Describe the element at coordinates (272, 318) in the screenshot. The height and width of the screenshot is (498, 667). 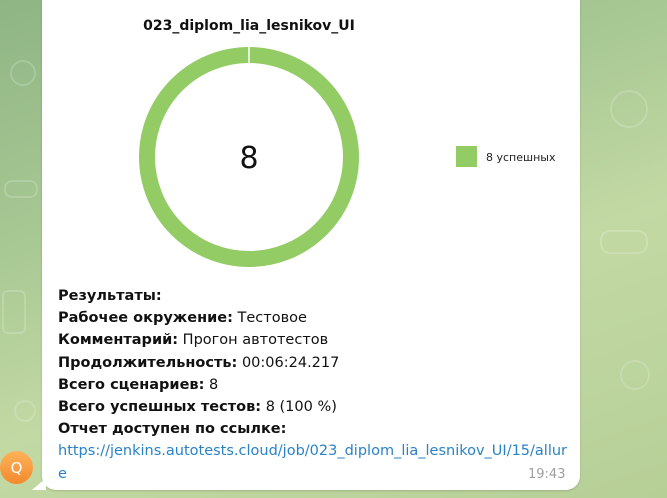
I see `environment-value: Тестовое` at that location.